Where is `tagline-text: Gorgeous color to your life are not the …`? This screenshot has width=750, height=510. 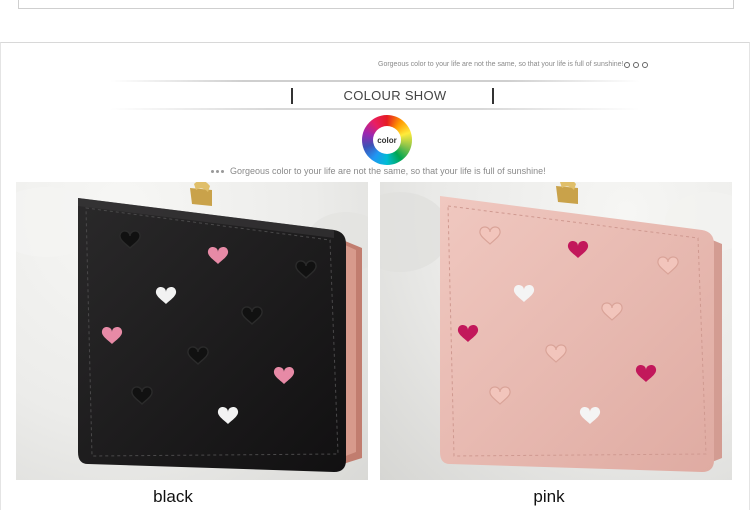 tagline-text: Gorgeous color to your life are not the … is located at coordinates (388, 171).